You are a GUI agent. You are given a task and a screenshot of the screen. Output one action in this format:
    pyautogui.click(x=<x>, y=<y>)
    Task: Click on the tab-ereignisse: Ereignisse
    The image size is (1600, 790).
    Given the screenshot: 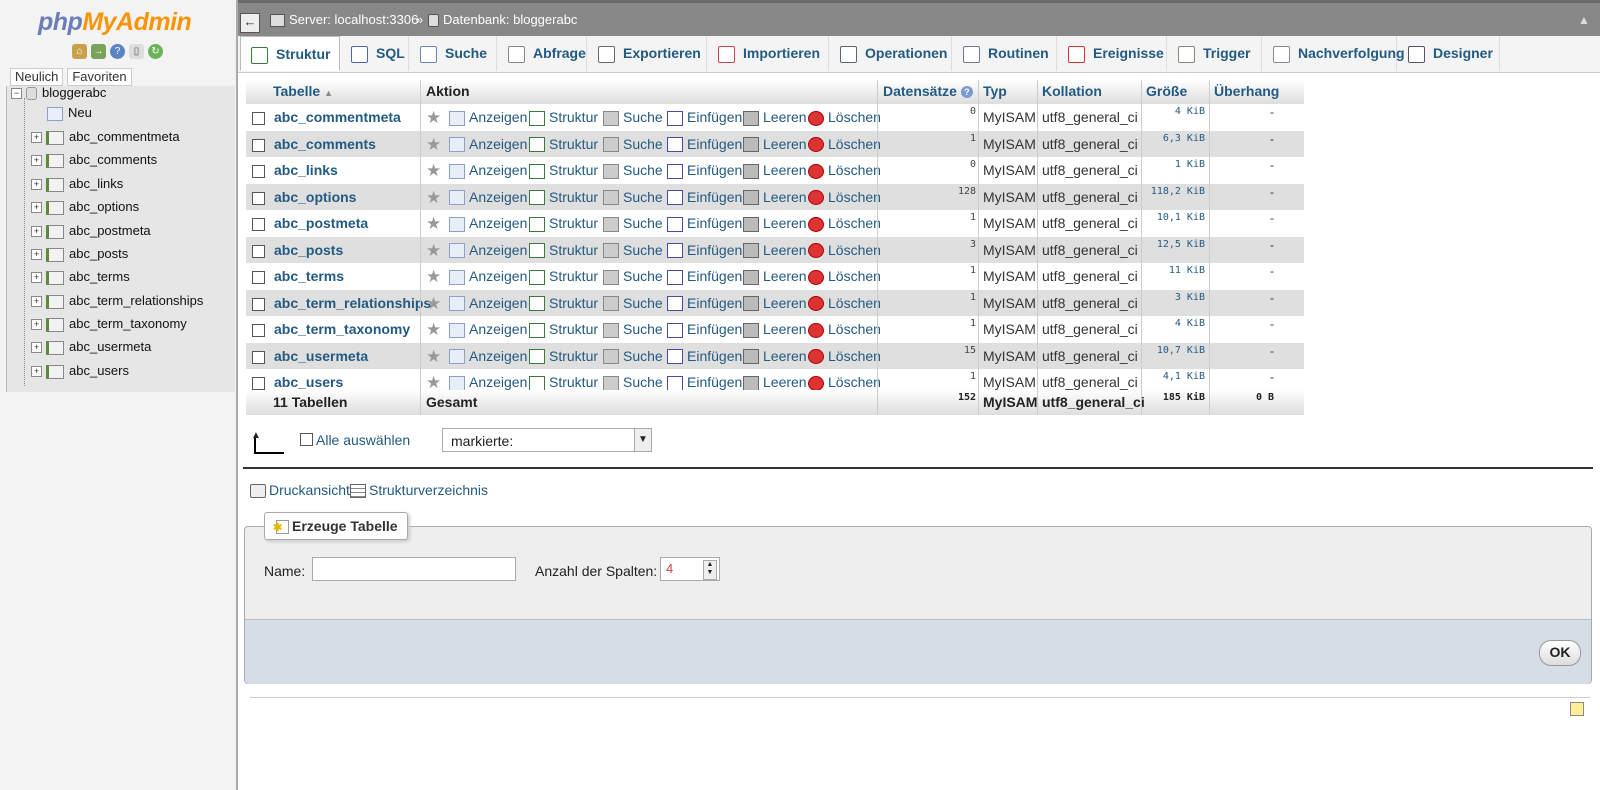 What is the action you would take?
    pyautogui.click(x=1112, y=53)
    